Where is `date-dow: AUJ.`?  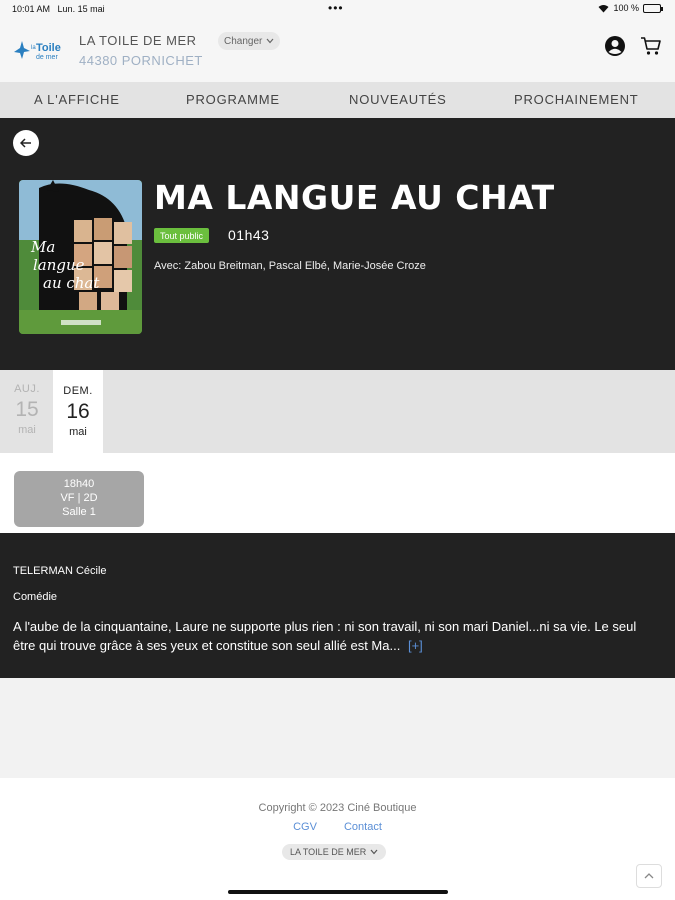 date-dow: AUJ. is located at coordinates (27, 389).